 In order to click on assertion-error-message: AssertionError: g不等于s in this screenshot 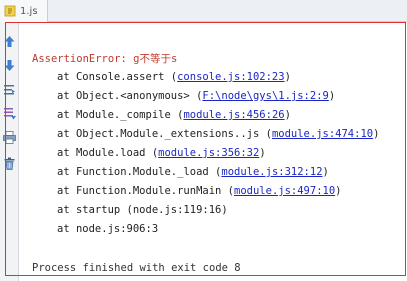, I will do `click(105, 59)`.